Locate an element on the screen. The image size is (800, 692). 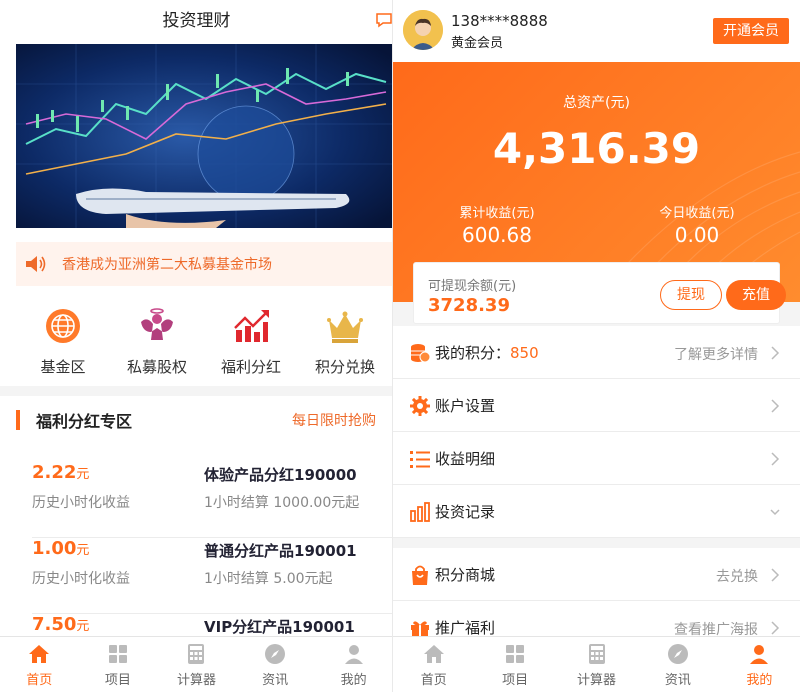
banner-image is located at coordinates (204, 136).